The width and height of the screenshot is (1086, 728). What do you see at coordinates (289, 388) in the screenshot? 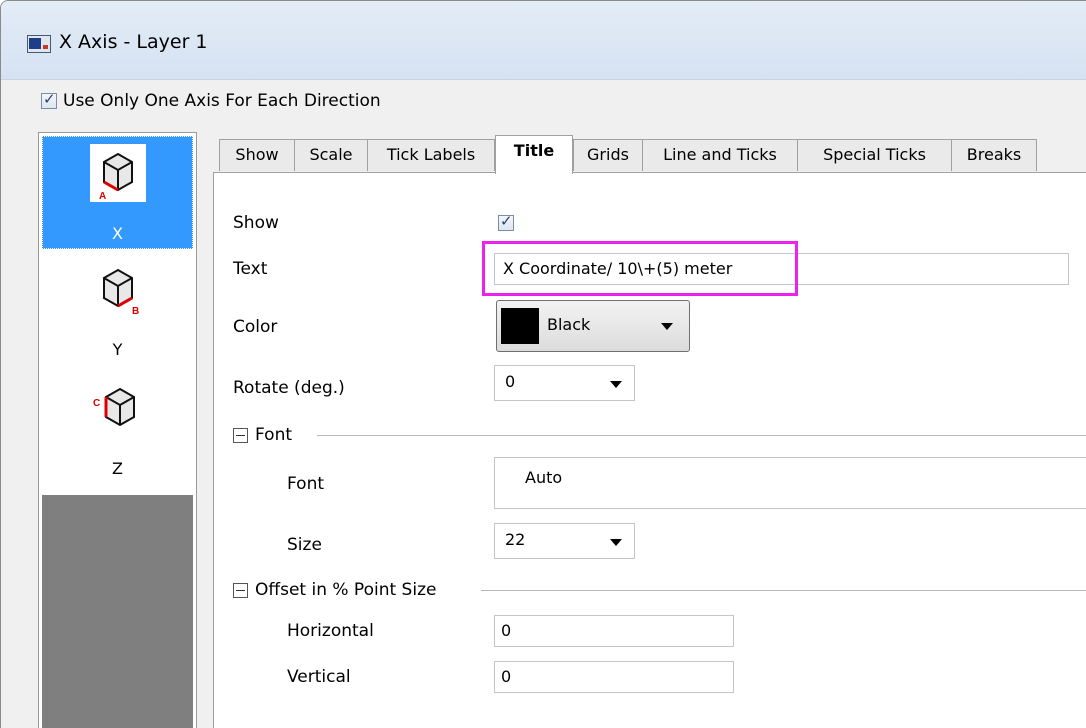
I see `rotate-label: Rotate (deg.)` at bounding box center [289, 388].